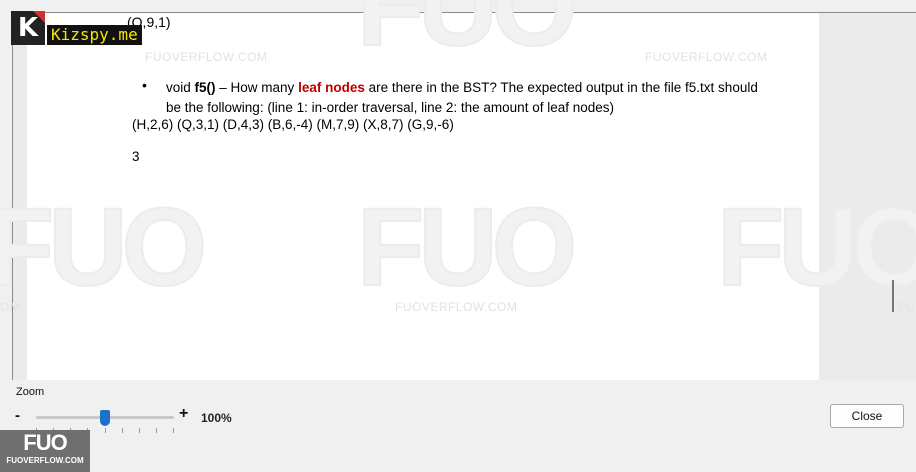 The width and height of the screenshot is (916, 472). What do you see at coordinates (30, 392) in the screenshot?
I see `zoom-label: Zoom` at bounding box center [30, 392].